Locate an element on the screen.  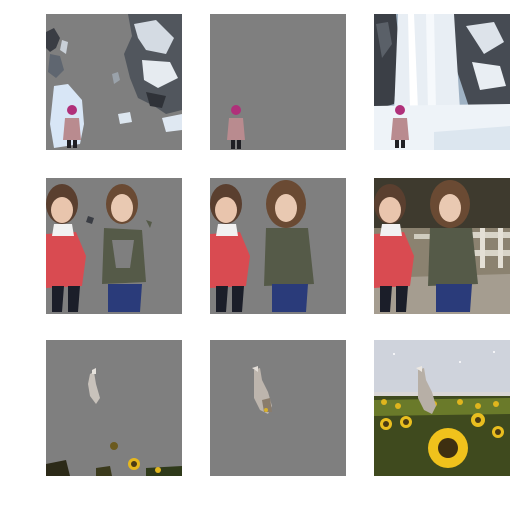
sunflower-mask-a-image is located at coordinates (114, 408).